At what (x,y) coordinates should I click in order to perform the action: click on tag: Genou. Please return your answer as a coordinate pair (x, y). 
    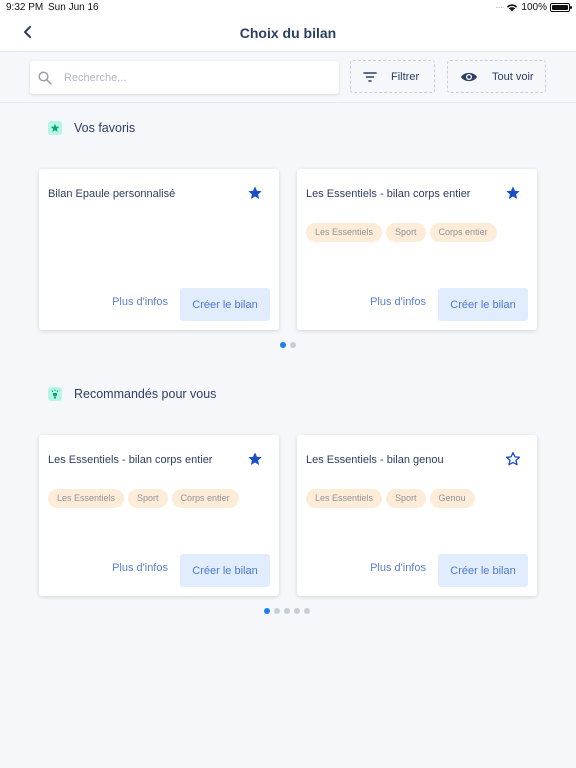
    Looking at the image, I should click on (452, 498).